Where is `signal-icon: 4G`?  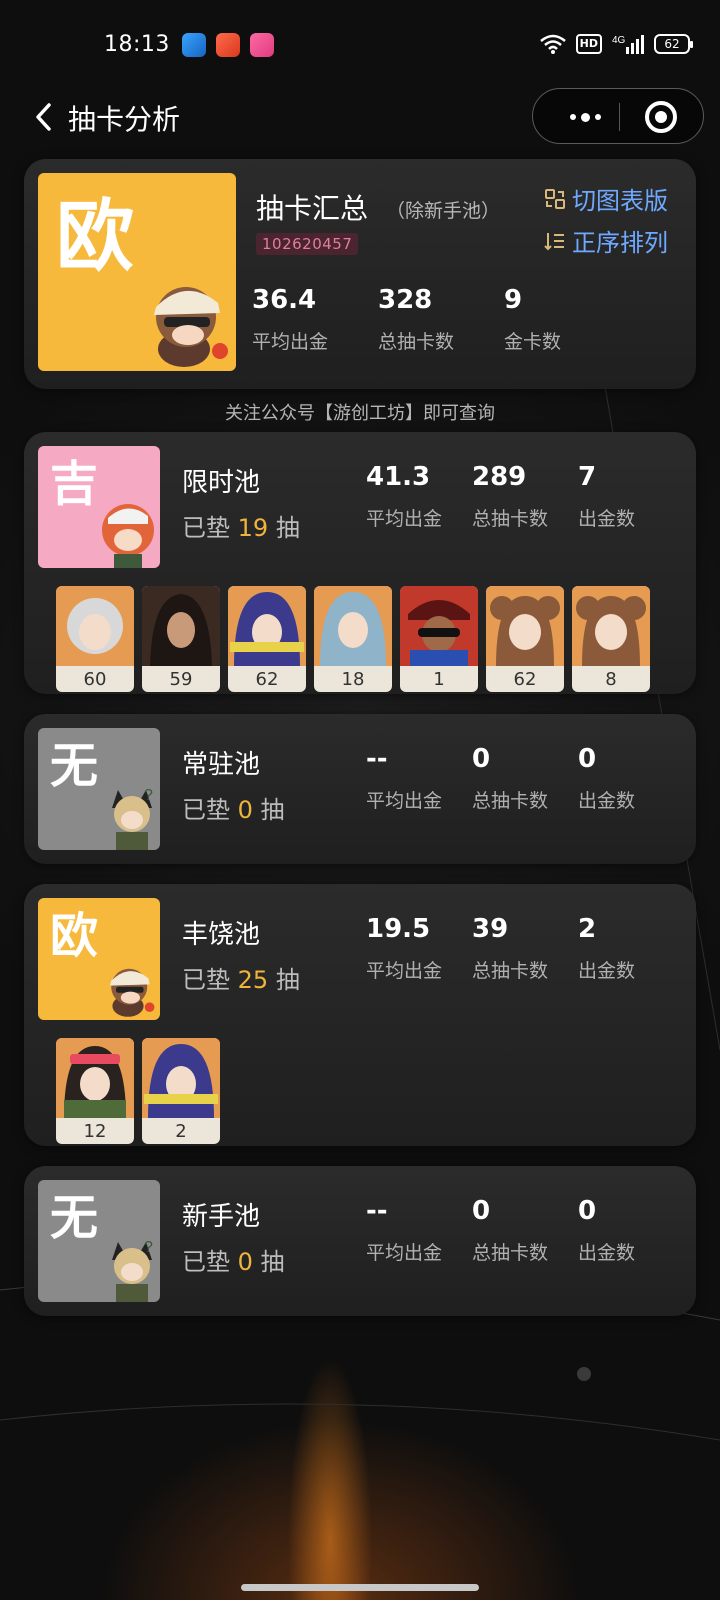
signal-icon: 4G is located at coordinates (628, 44).